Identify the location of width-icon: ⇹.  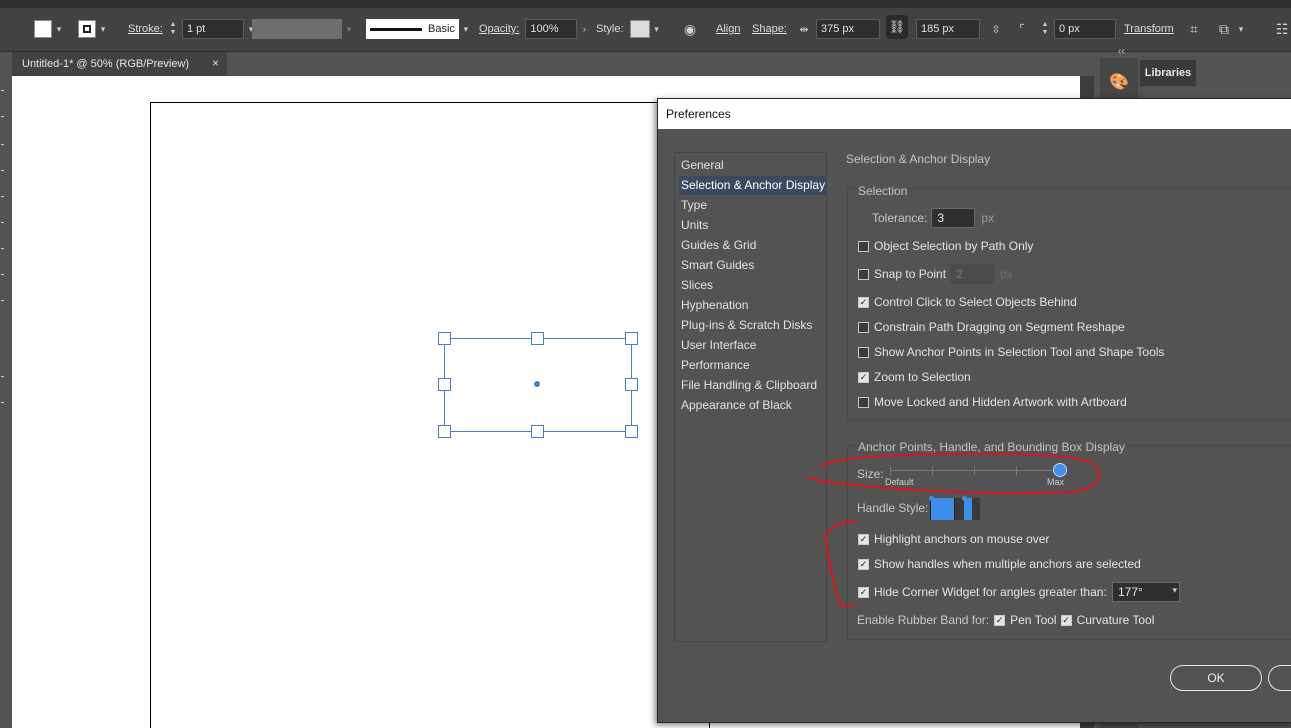
(804, 29).